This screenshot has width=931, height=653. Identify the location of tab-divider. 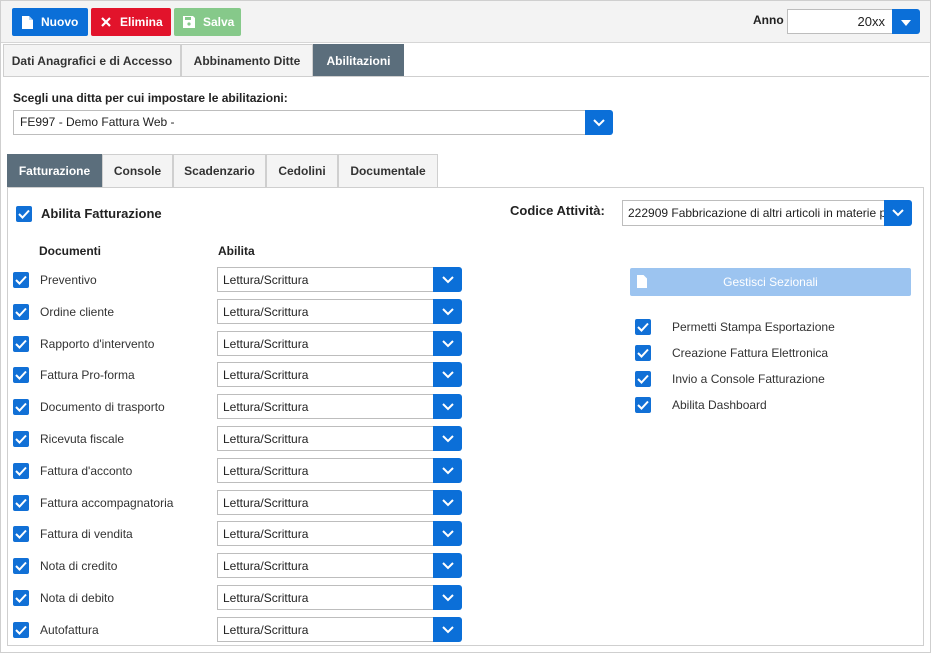
(466, 76).